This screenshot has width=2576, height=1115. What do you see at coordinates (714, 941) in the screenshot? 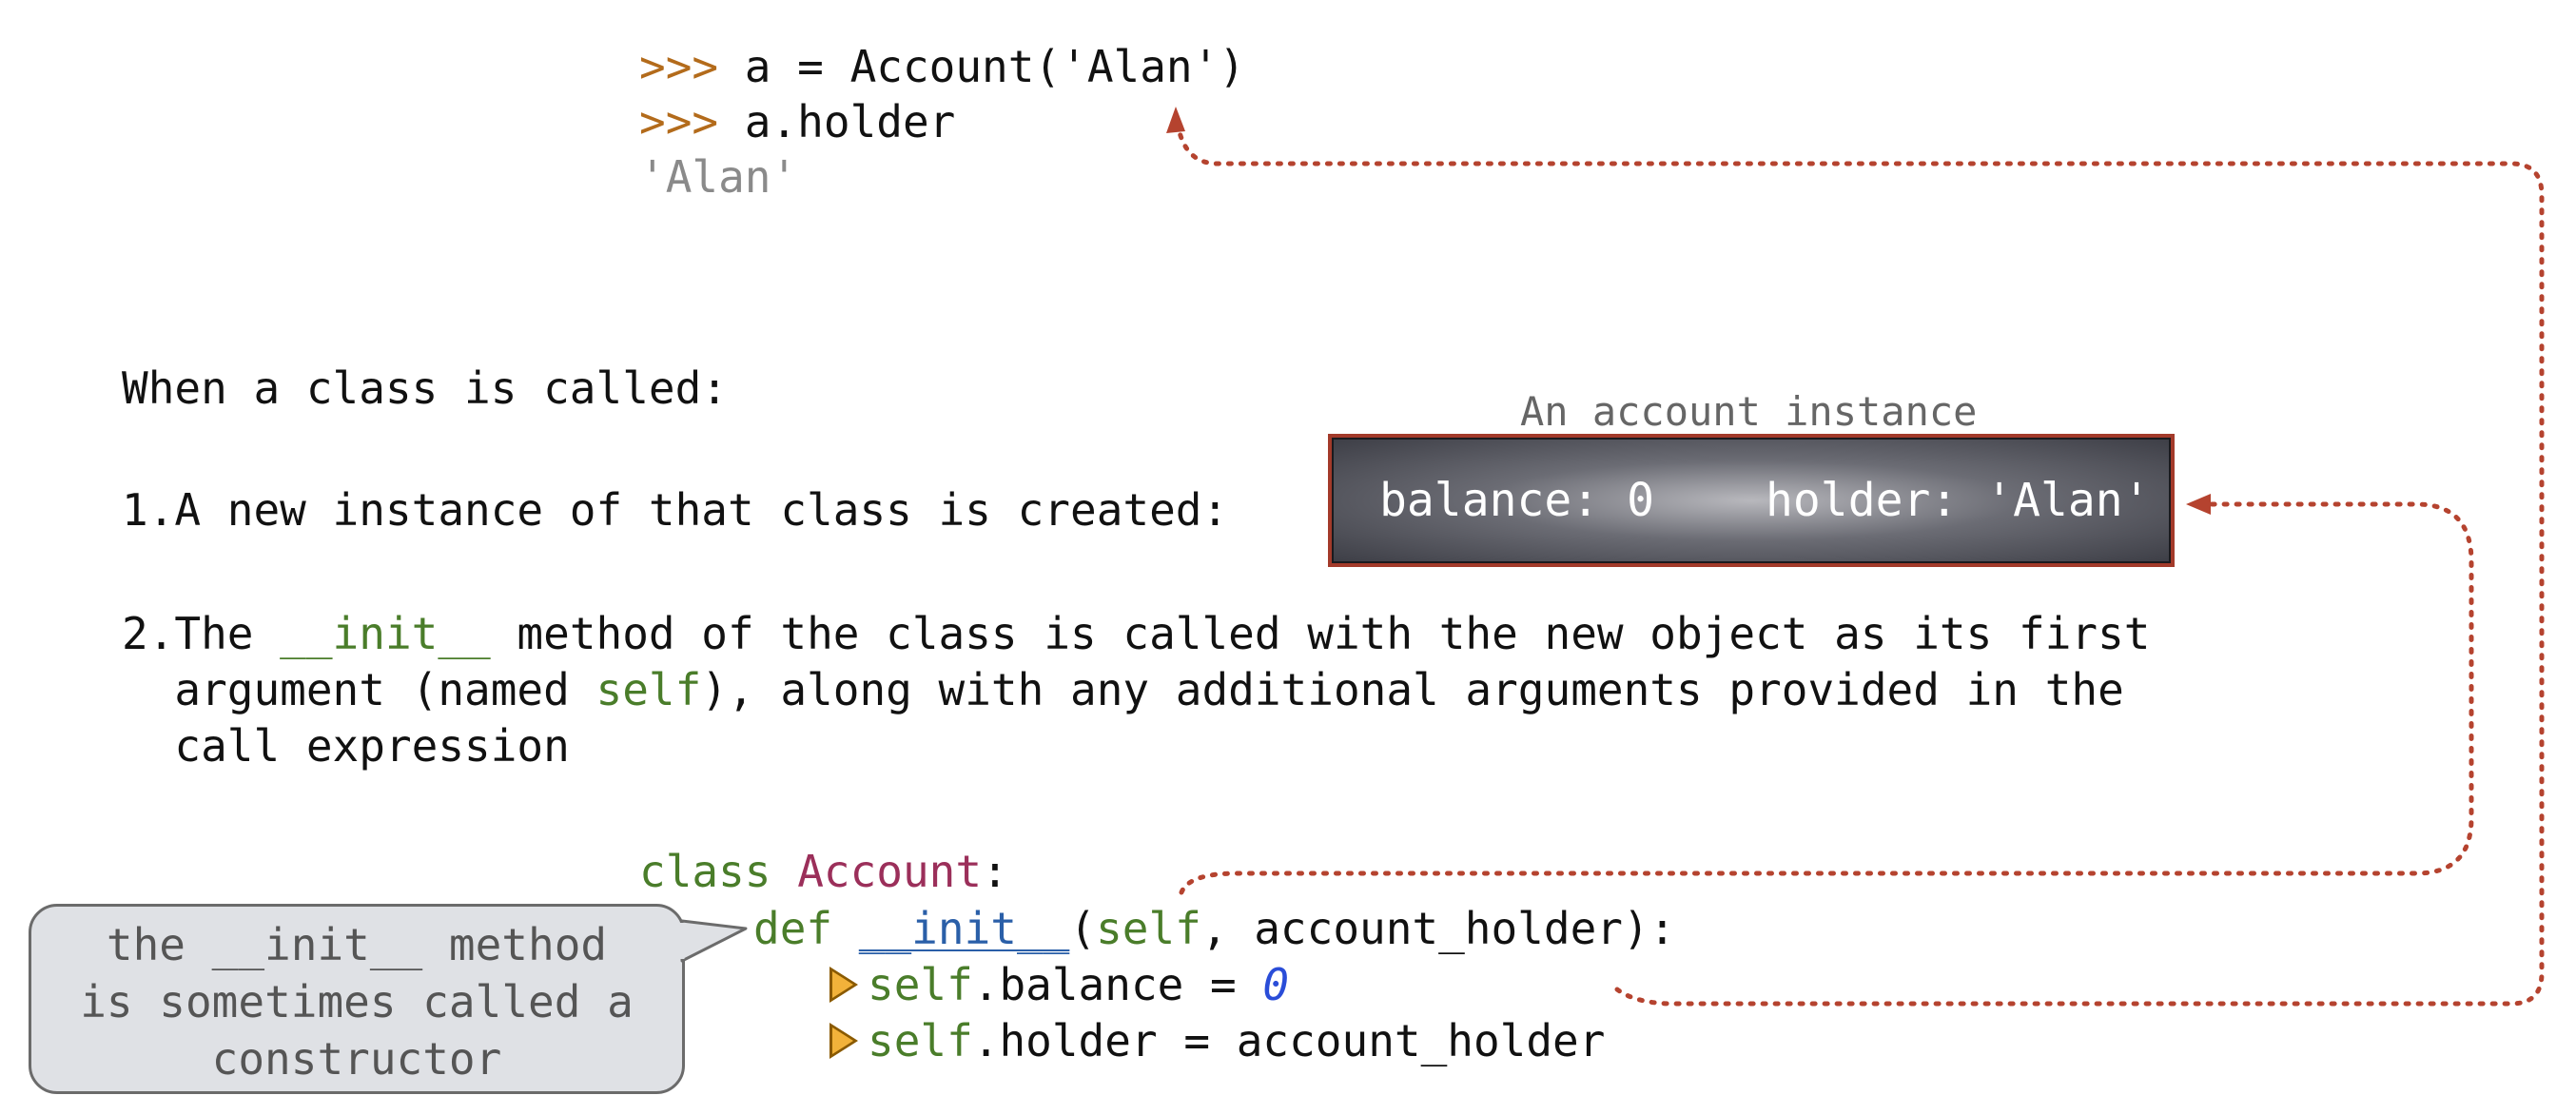
I see `callout-tail` at bounding box center [714, 941].